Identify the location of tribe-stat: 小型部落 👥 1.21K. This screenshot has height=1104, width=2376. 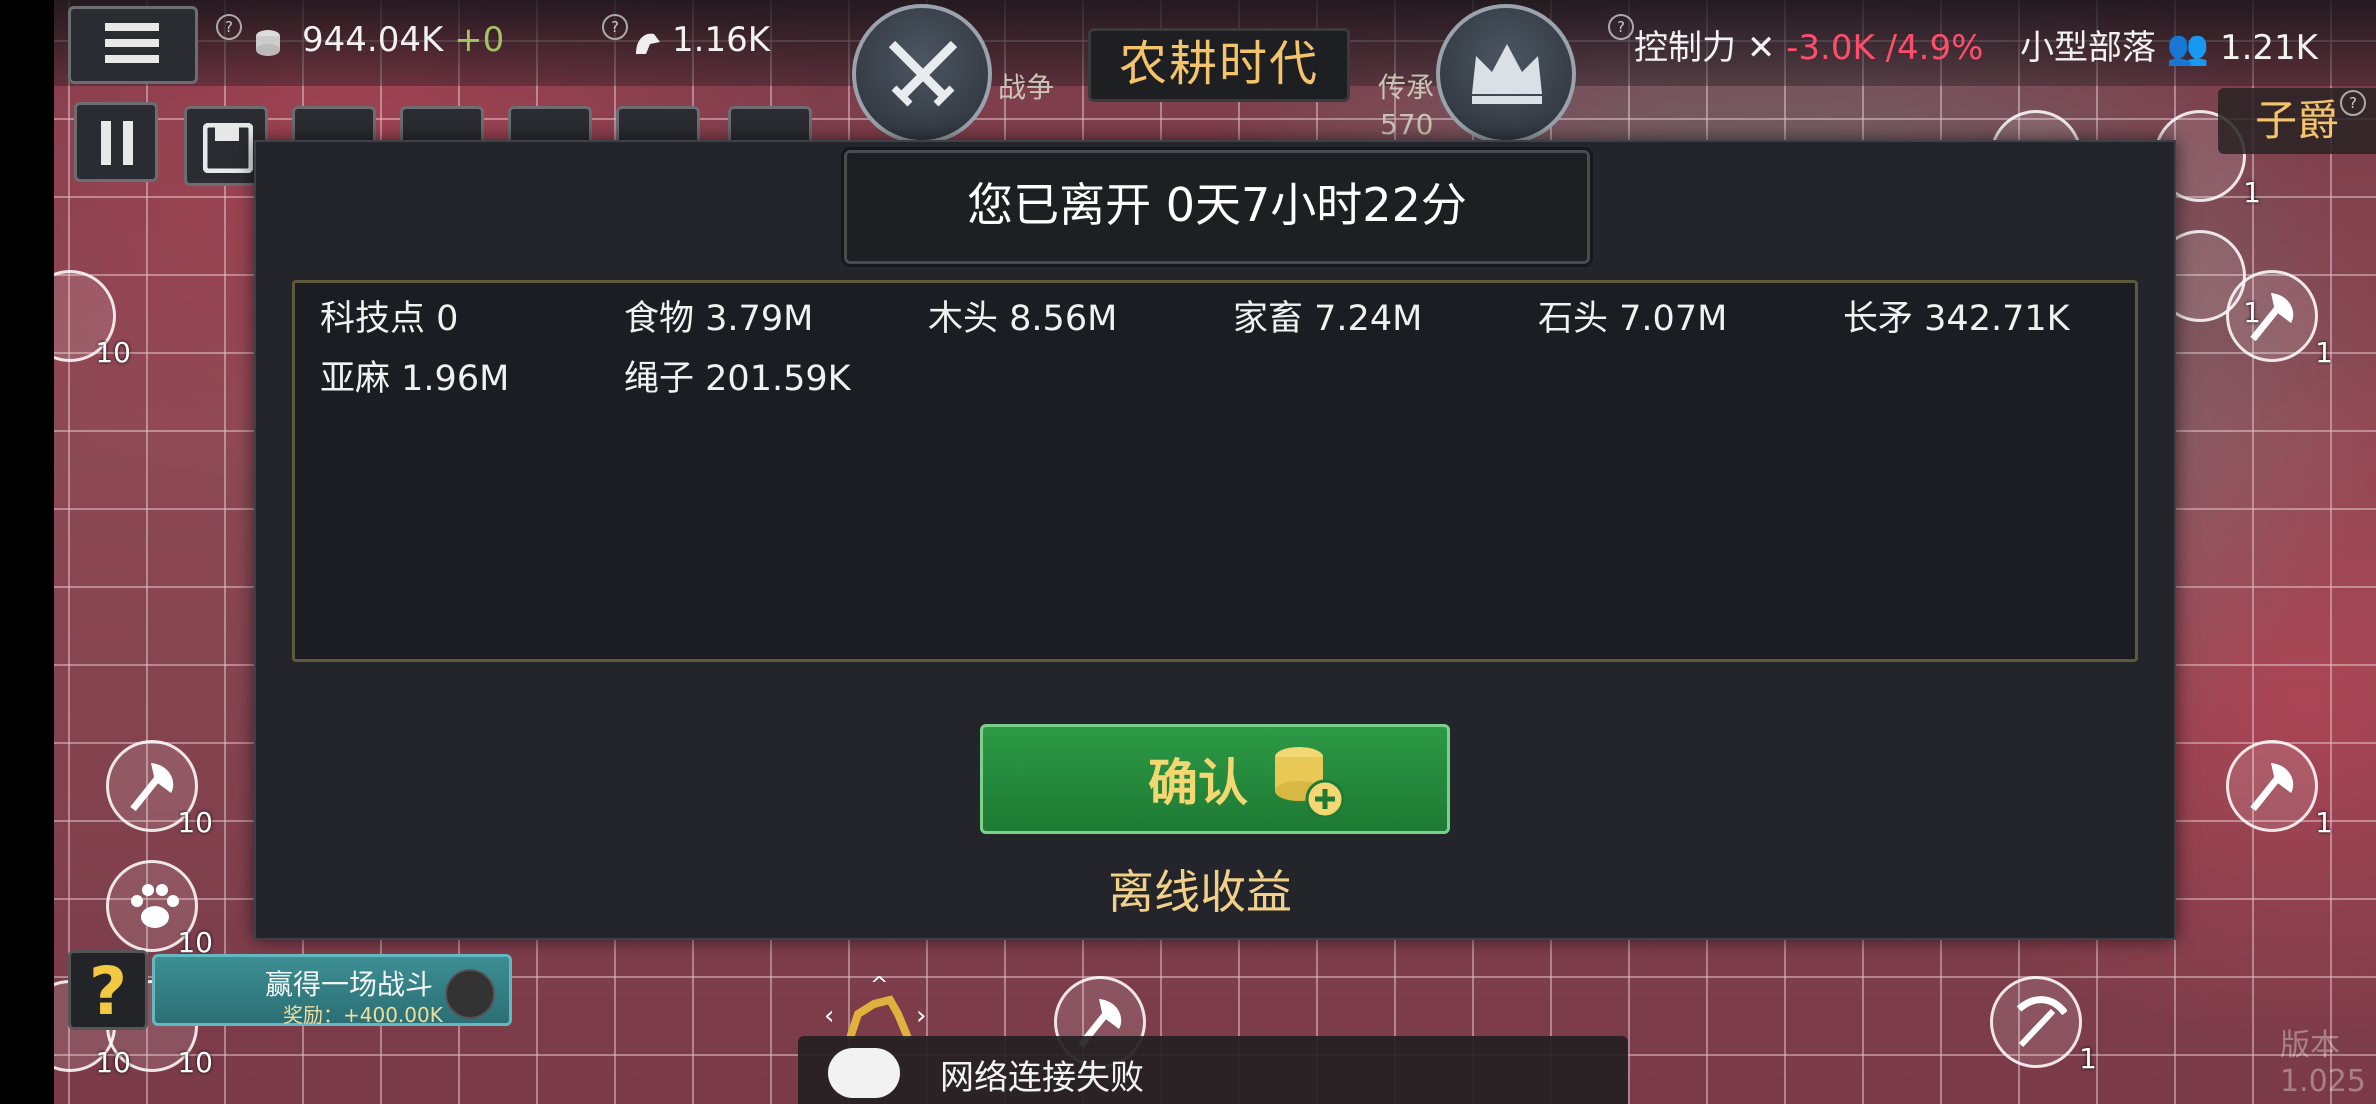
(2169, 44).